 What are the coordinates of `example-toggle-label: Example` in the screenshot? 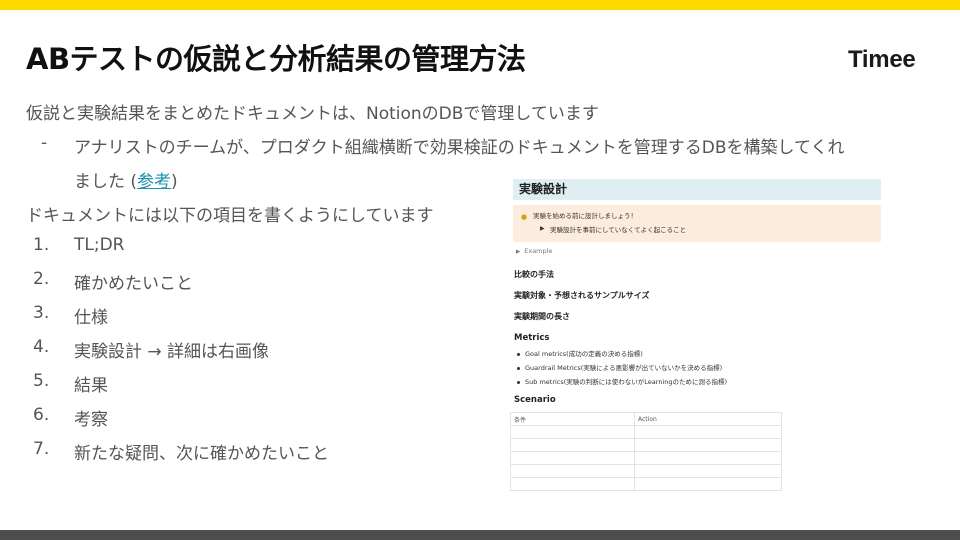 It's located at (538, 251).